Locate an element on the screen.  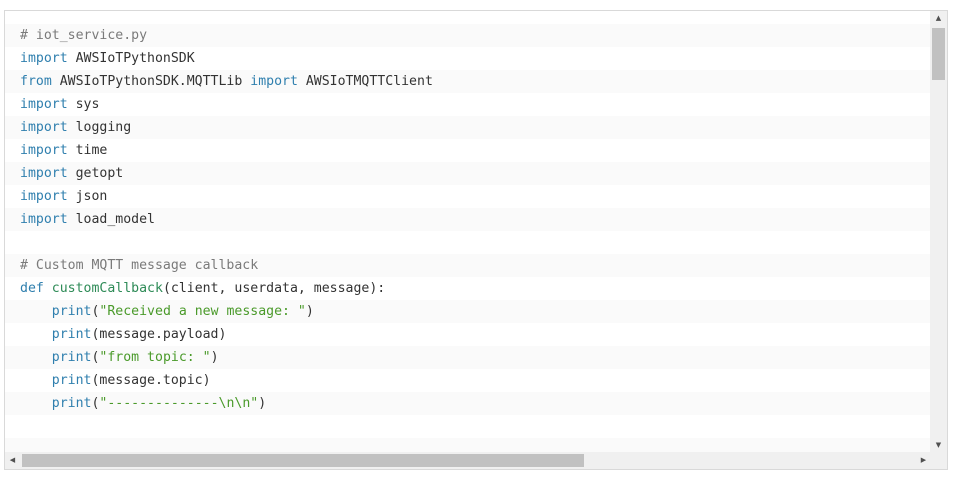
code-line: print("Received a new message: ") is located at coordinates (468, 311).